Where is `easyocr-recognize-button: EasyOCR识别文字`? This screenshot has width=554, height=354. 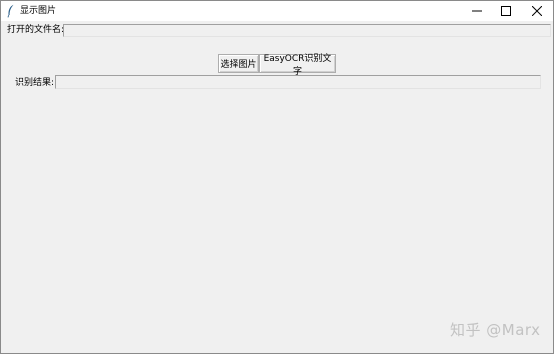
easyocr-recognize-button: EasyOCR识别文字 is located at coordinates (297, 65).